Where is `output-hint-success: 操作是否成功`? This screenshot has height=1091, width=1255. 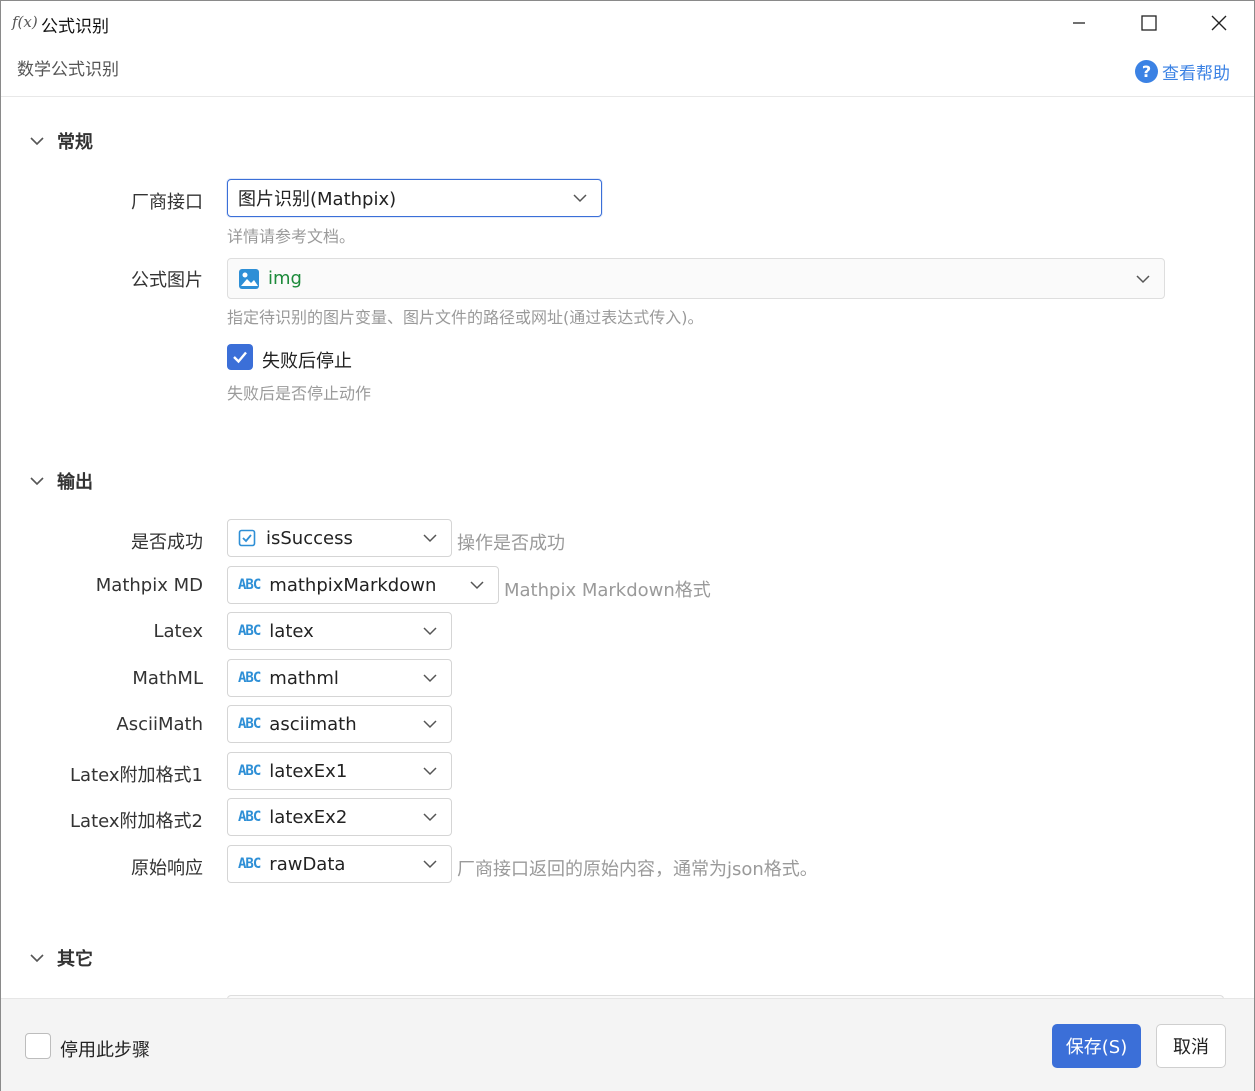 output-hint-success: 操作是否成功 is located at coordinates (511, 543).